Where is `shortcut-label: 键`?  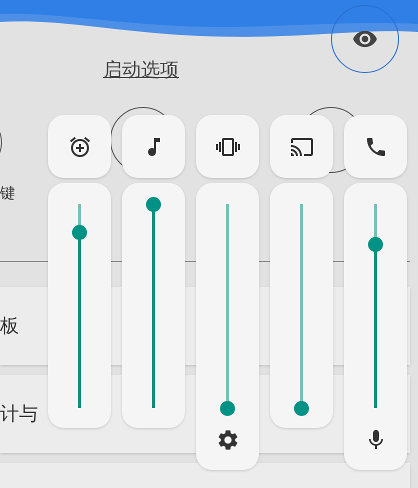 shortcut-label: 键 is located at coordinates (7, 195).